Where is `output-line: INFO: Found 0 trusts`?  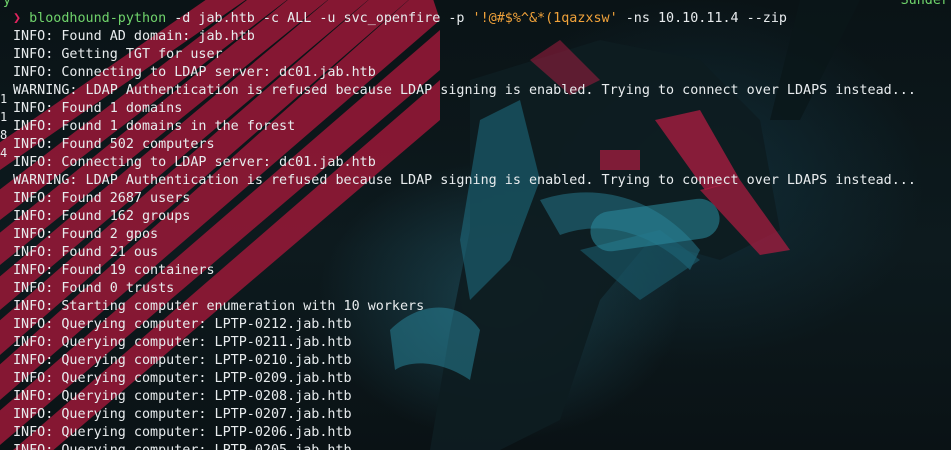 output-line: INFO: Found 0 trusts is located at coordinates (94, 288).